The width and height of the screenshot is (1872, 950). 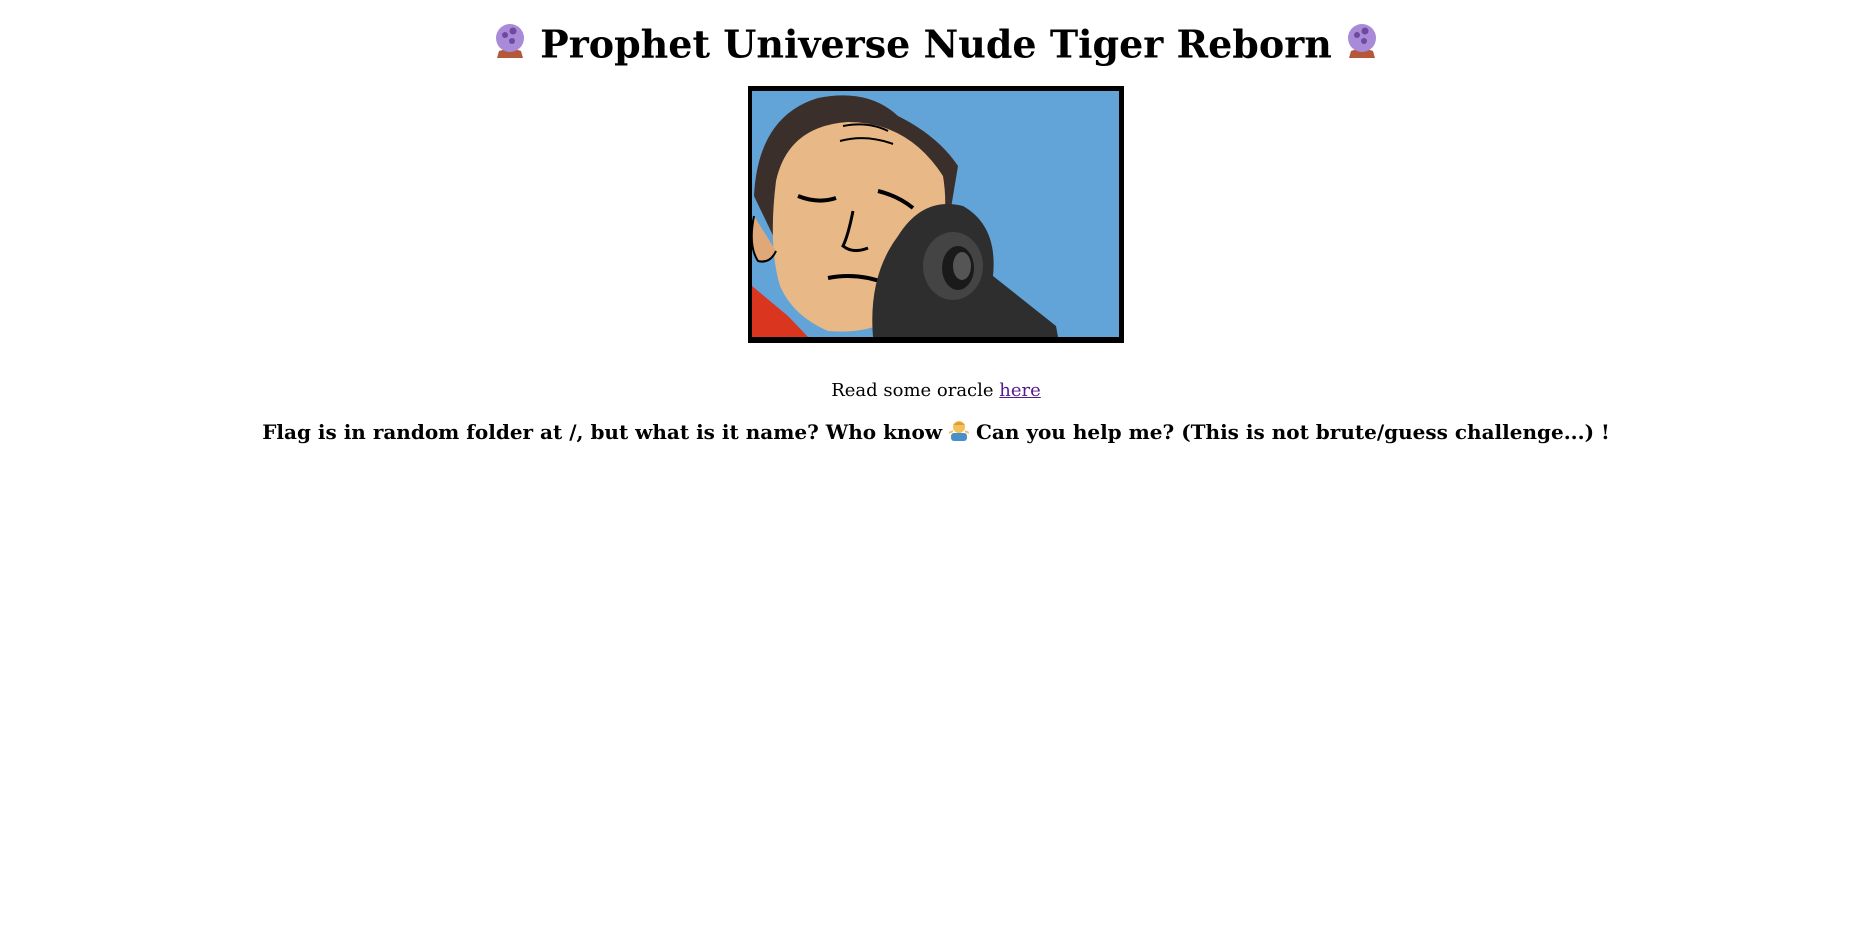 I want to click on page-title: Prophet Universe Nude Tiger Reborn, so click(x=936, y=33).